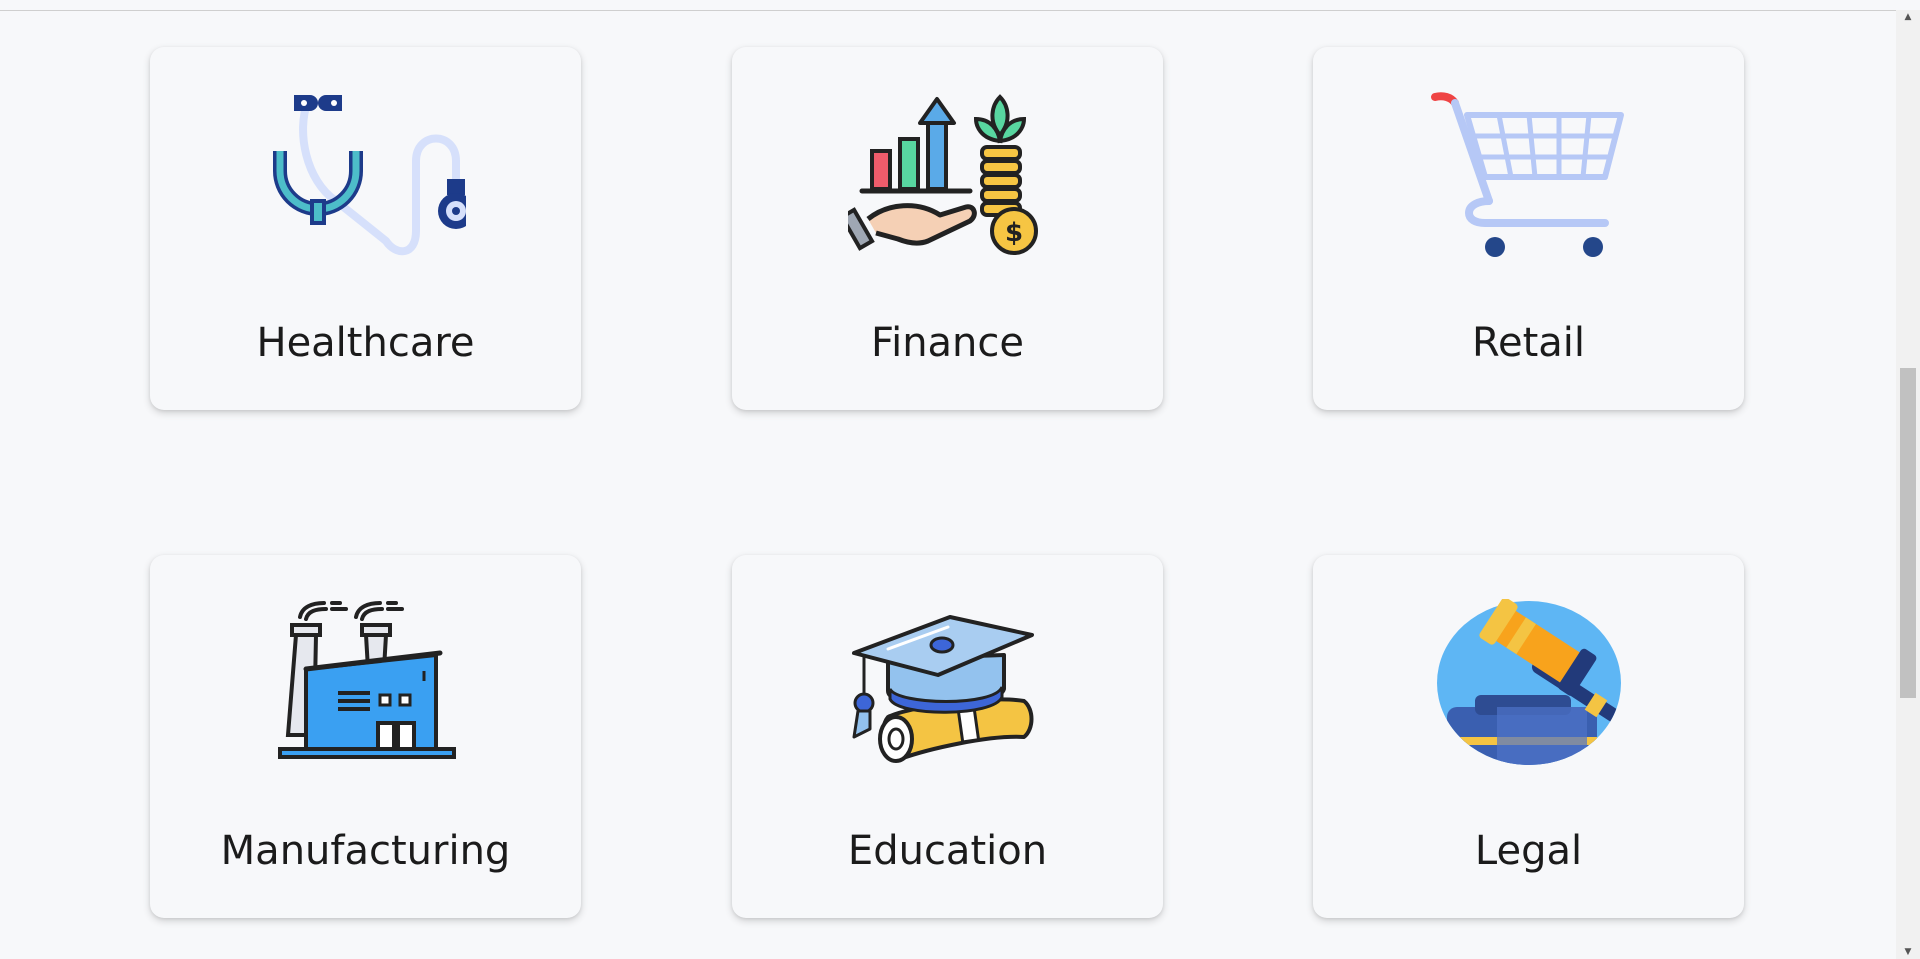 The width and height of the screenshot is (1920, 959). I want to click on graduation-cap-icon, so click(948, 684).